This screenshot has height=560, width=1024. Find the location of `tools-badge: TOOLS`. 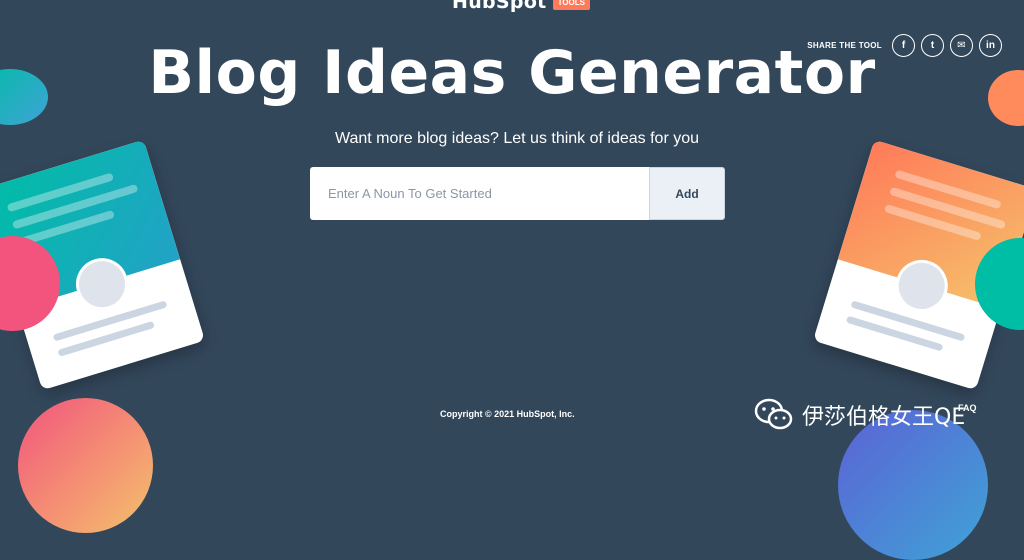

tools-badge: TOOLS is located at coordinates (571, 5).